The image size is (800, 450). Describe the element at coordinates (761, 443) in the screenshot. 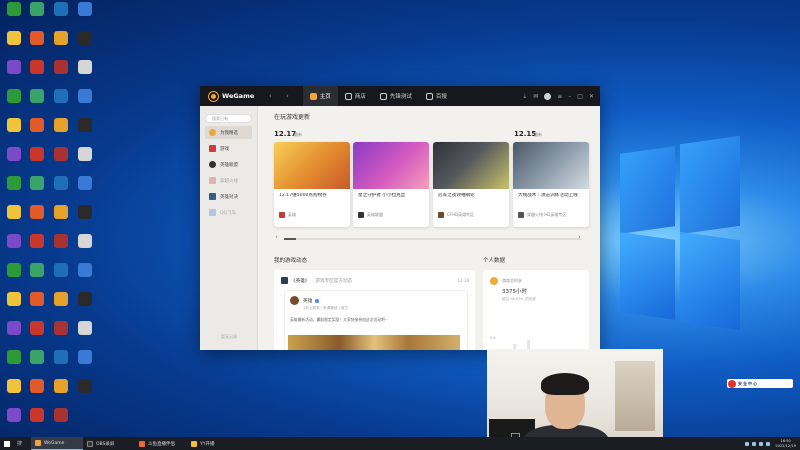

I see `battery-icon` at that location.